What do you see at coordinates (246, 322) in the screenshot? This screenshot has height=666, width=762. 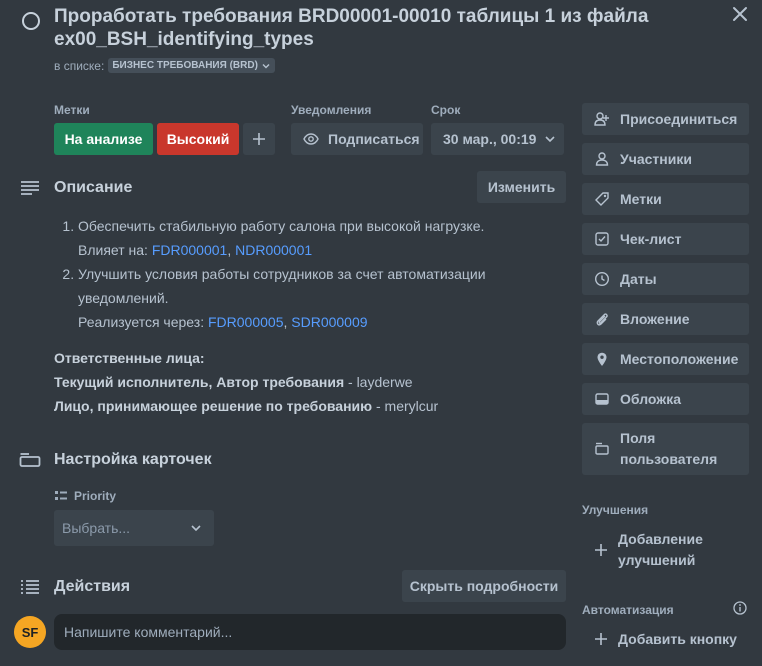 I see `link-fdr000005: FDR000005` at bounding box center [246, 322].